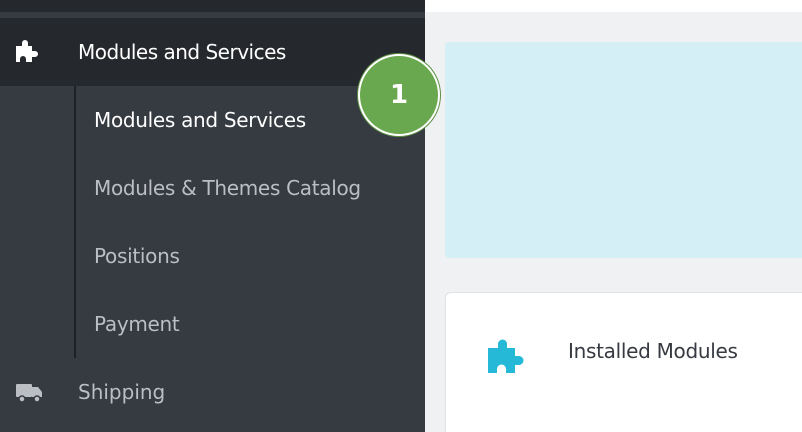 This screenshot has width=802, height=432. I want to click on truck-icon, so click(29, 392).